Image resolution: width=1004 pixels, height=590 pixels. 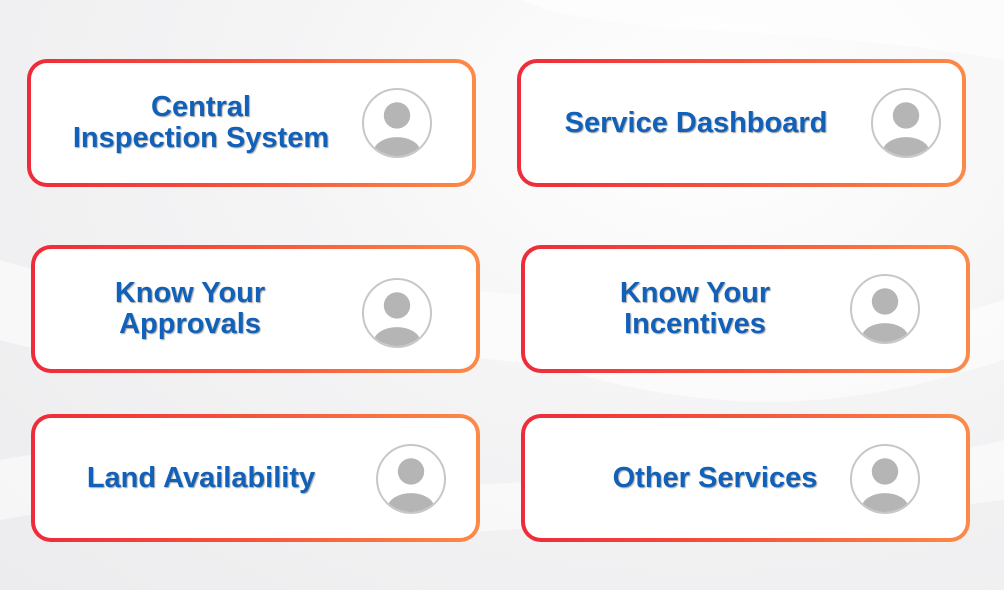 I want to click on card-body: Central Inspection System, so click(x=251, y=123).